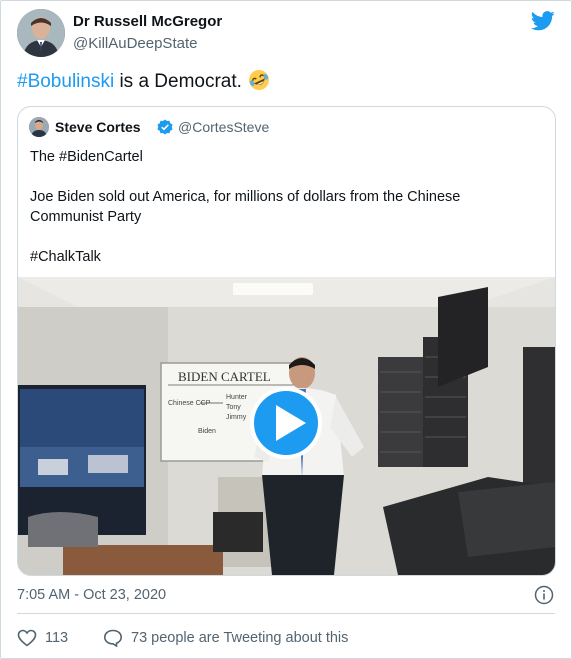 The width and height of the screenshot is (572, 659). I want to click on whiteboard-note-2: Hunter, so click(237, 397).